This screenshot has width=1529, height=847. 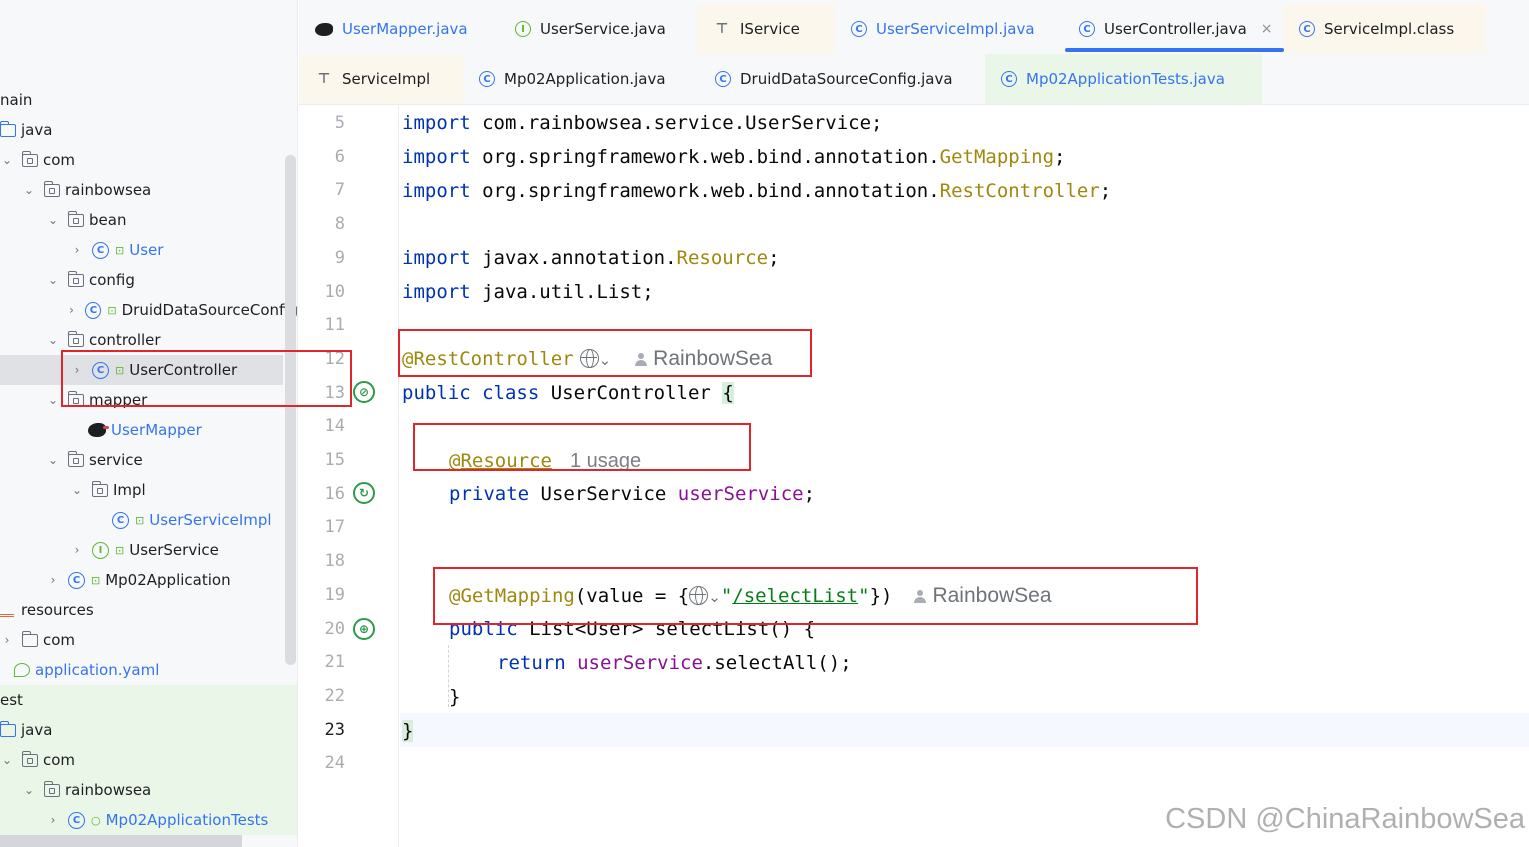 What do you see at coordinates (964, 730) in the screenshot?
I see `current-line-highlight` at bounding box center [964, 730].